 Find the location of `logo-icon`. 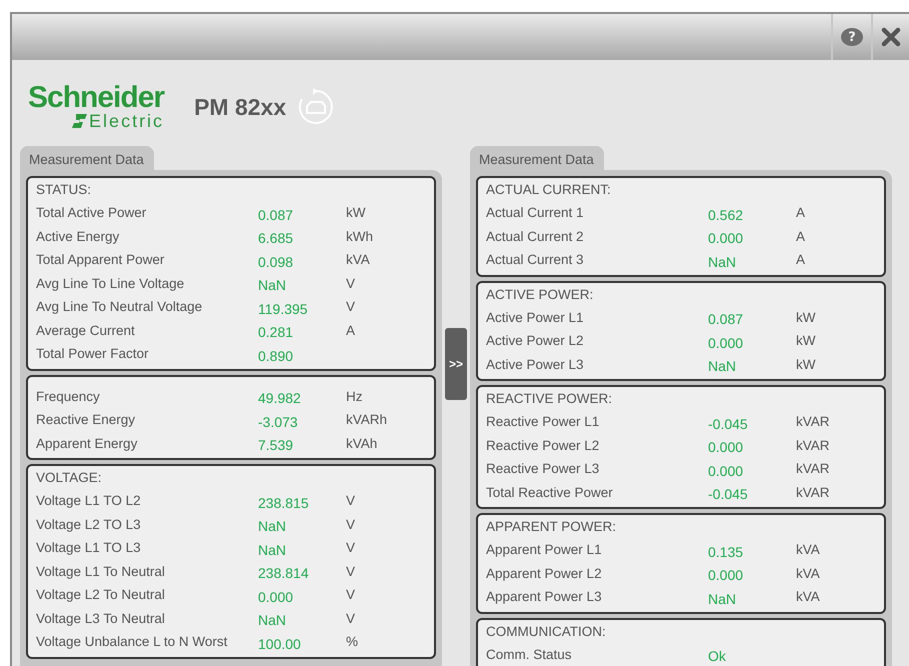

logo-icon is located at coordinates (80, 121).